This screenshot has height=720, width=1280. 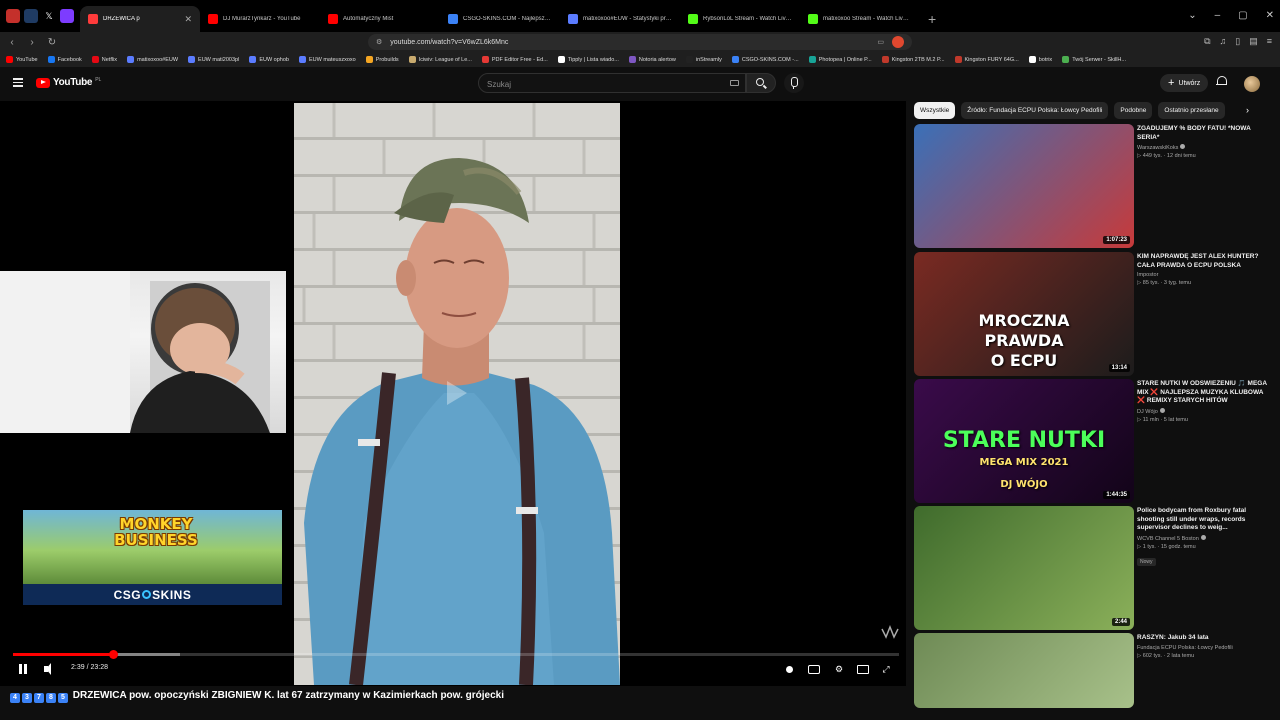 What do you see at coordinates (1218, 15) in the screenshot?
I see `minimize-icon: –` at bounding box center [1218, 15].